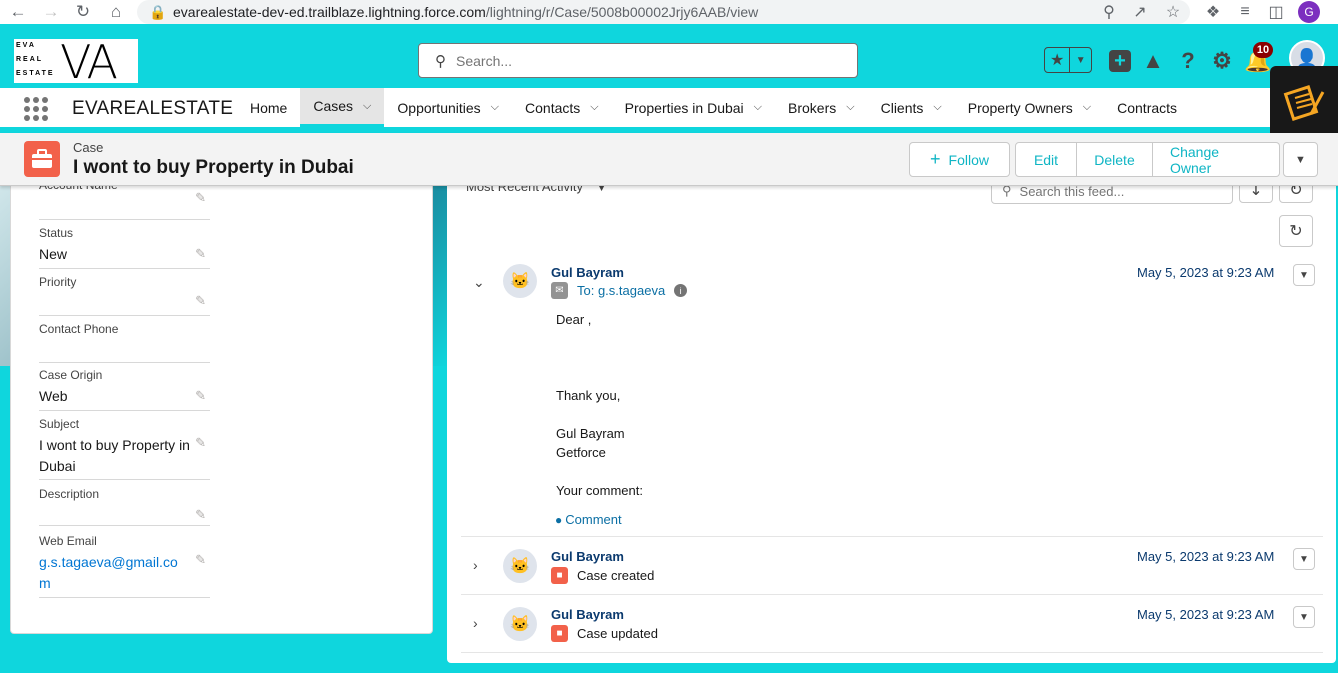 Image resolution: width=1338 pixels, height=673 pixels. What do you see at coordinates (1109, 12) in the screenshot?
I see `zoom-icon: ⚲` at bounding box center [1109, 12].